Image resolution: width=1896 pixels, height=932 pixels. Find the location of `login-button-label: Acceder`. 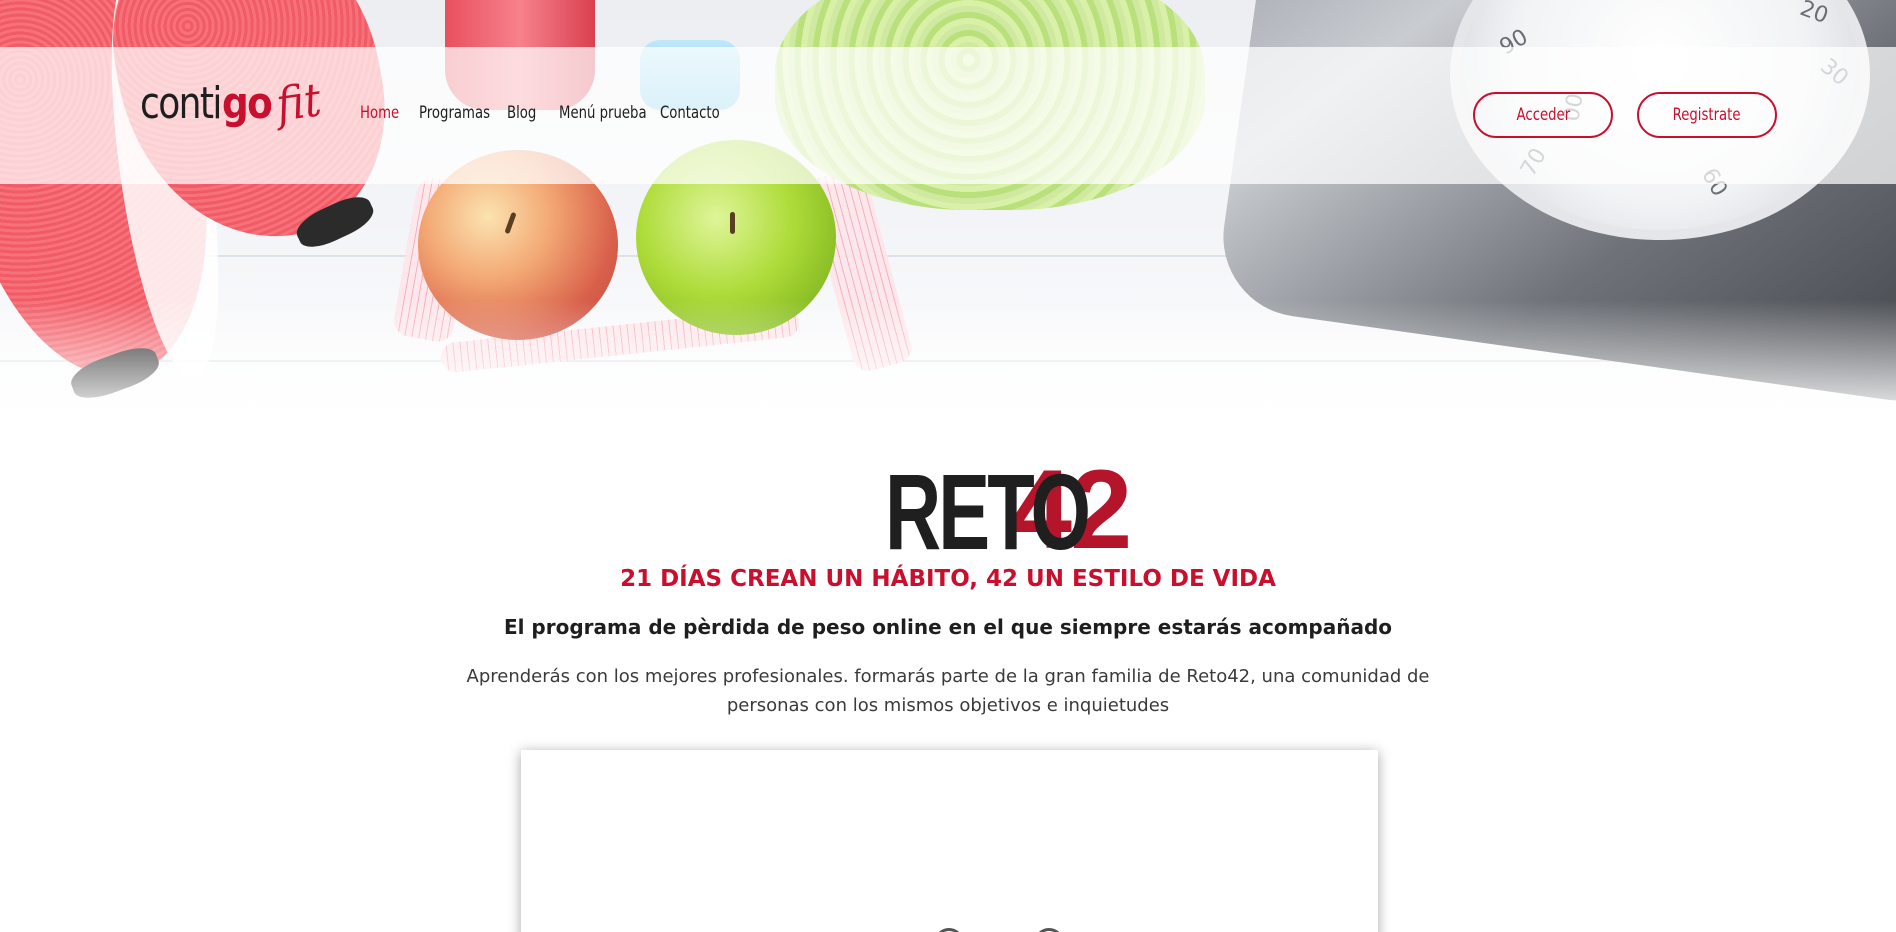

login-button-label: Acceder is located at coordinates (1543, 115).